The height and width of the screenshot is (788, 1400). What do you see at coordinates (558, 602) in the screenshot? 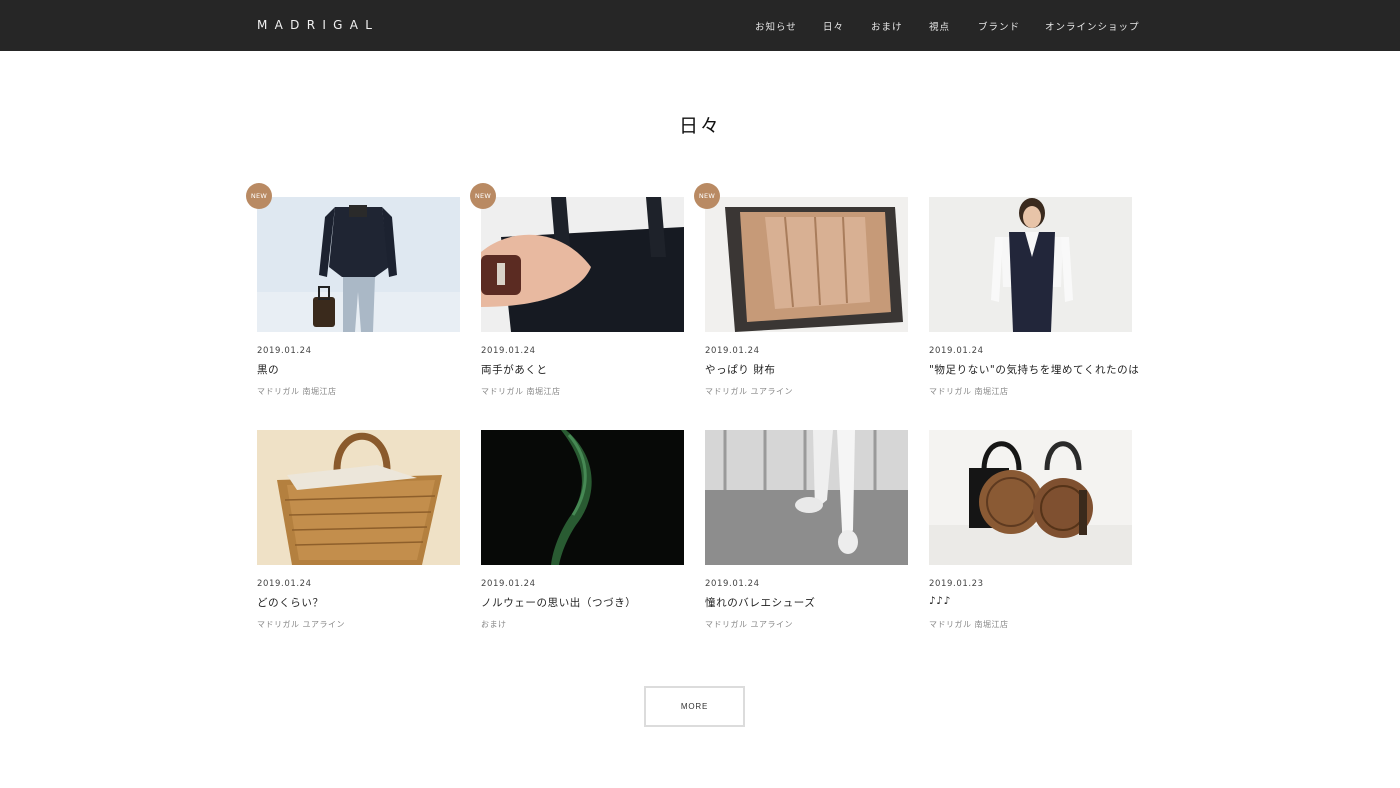
I see `post-title: ノルウェーの思い出（つづき）` at bounding box center [558, 602].